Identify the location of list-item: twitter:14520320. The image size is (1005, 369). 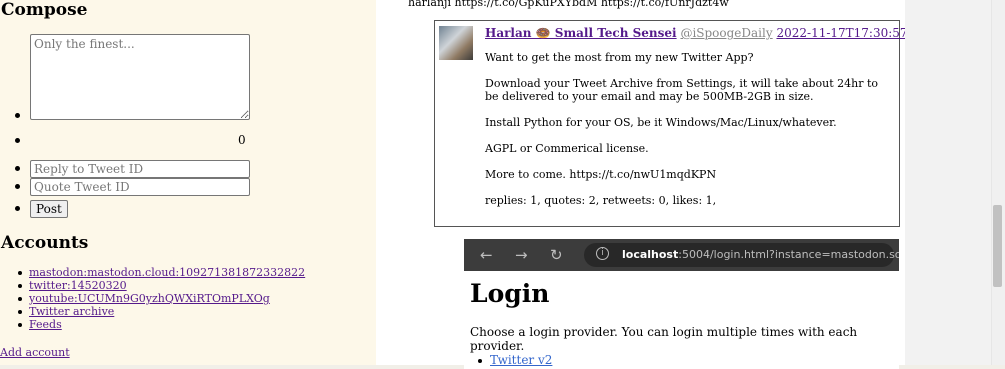
(161, 285).